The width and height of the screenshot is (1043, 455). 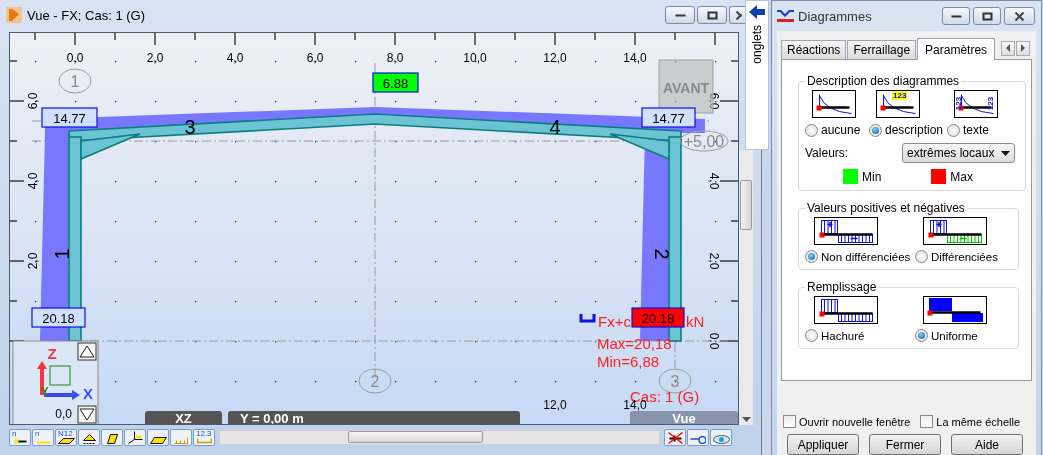 I want to click on diagram-style-button: 123 123, so click(x=976, y=104).